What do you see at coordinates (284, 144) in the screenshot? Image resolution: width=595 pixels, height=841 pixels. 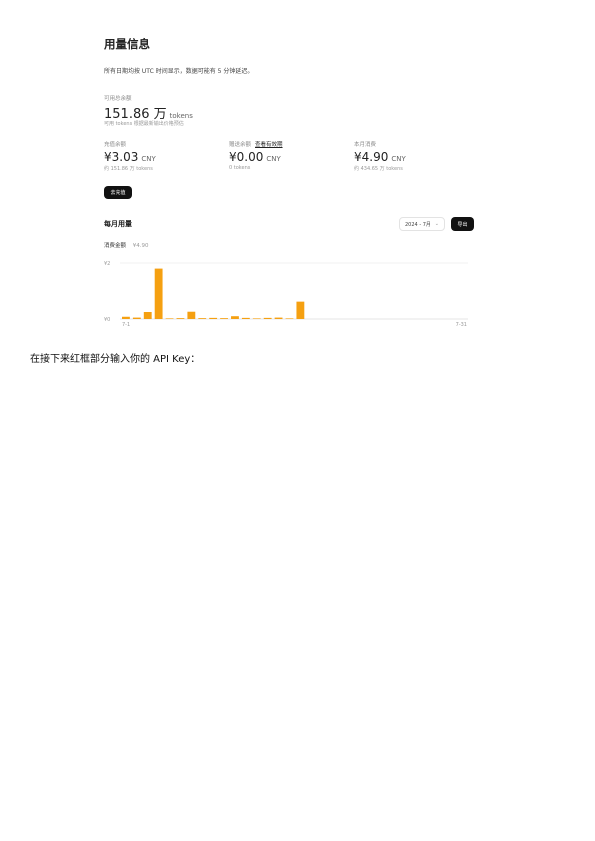 I see `card-label-row: 赠送余额 查看有效期` at bounding box center [284, 144].